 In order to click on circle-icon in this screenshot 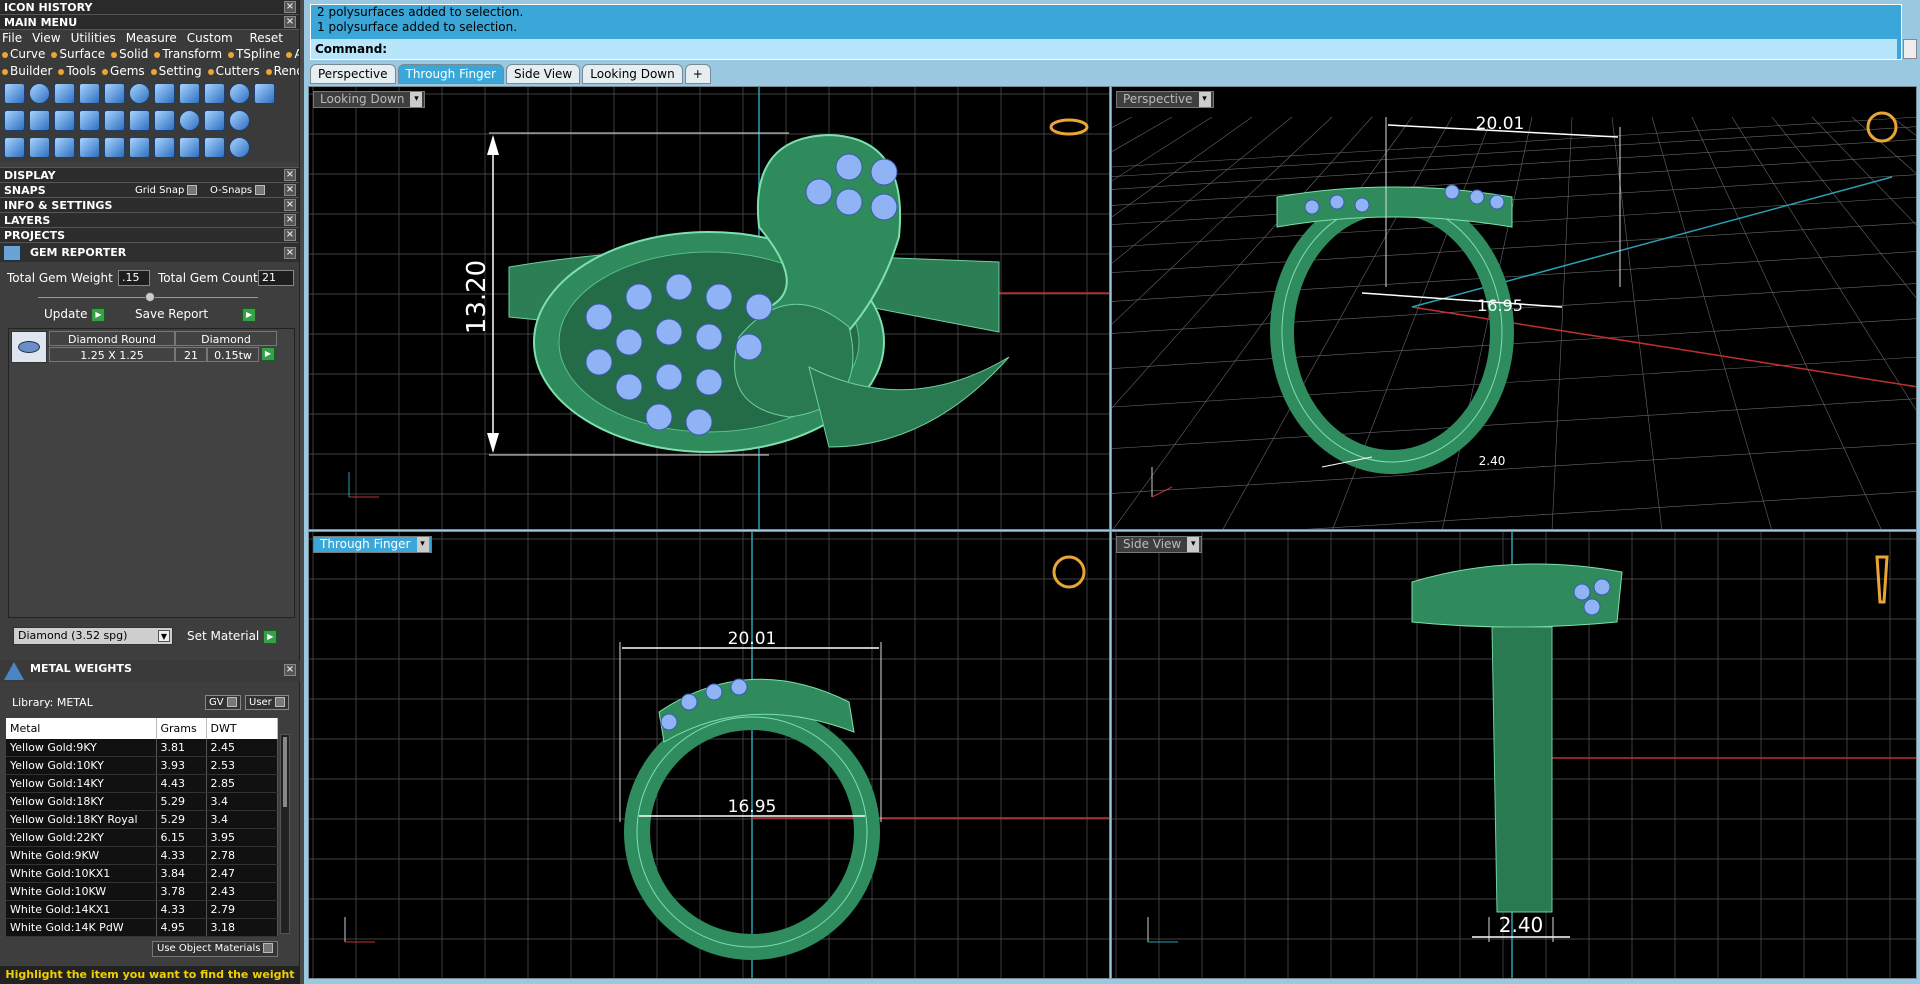, I will do `click(239, 147)`.